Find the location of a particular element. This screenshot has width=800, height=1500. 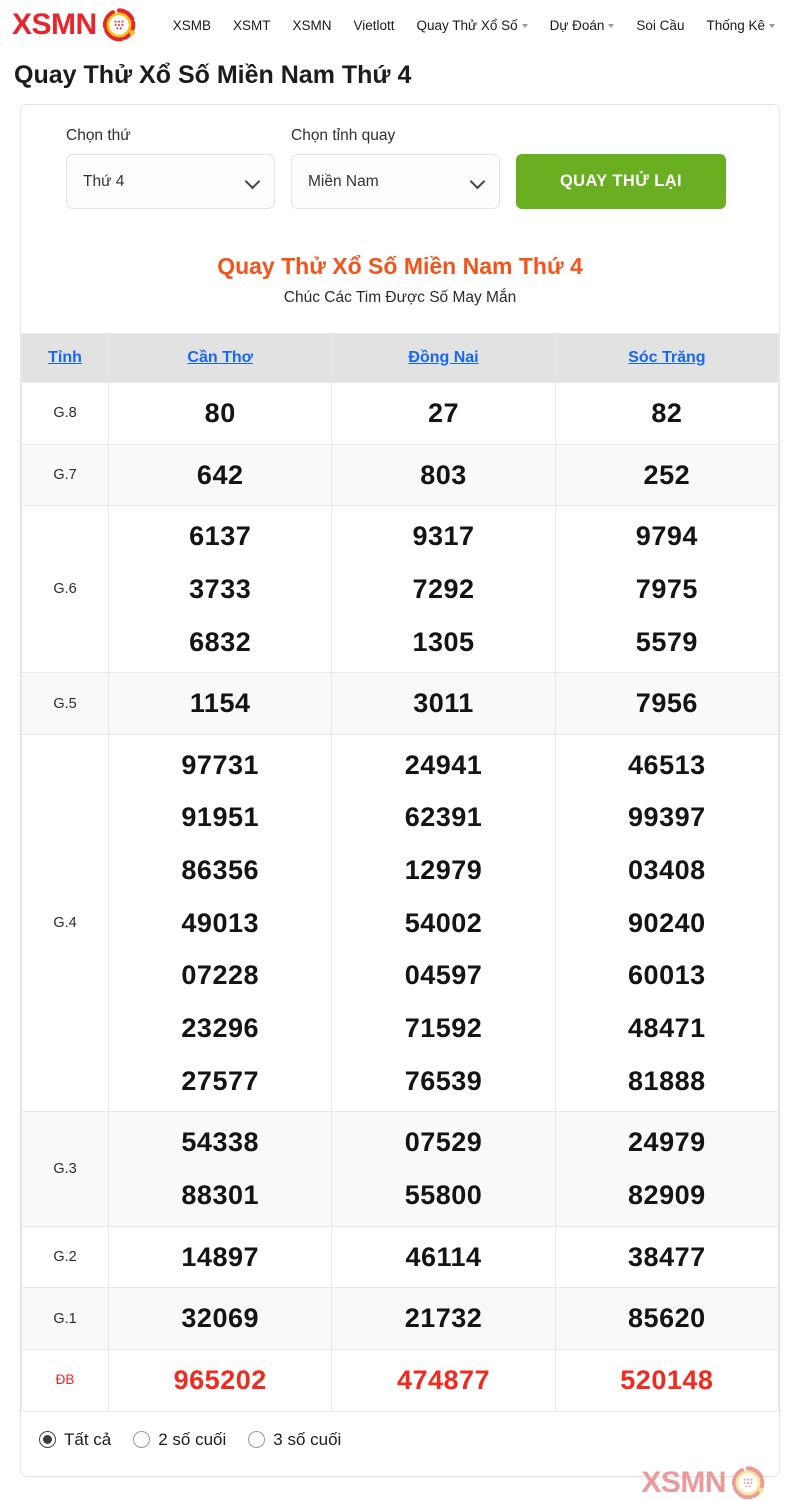

prize-label: G.3 is located at coordinates (65, 1168).